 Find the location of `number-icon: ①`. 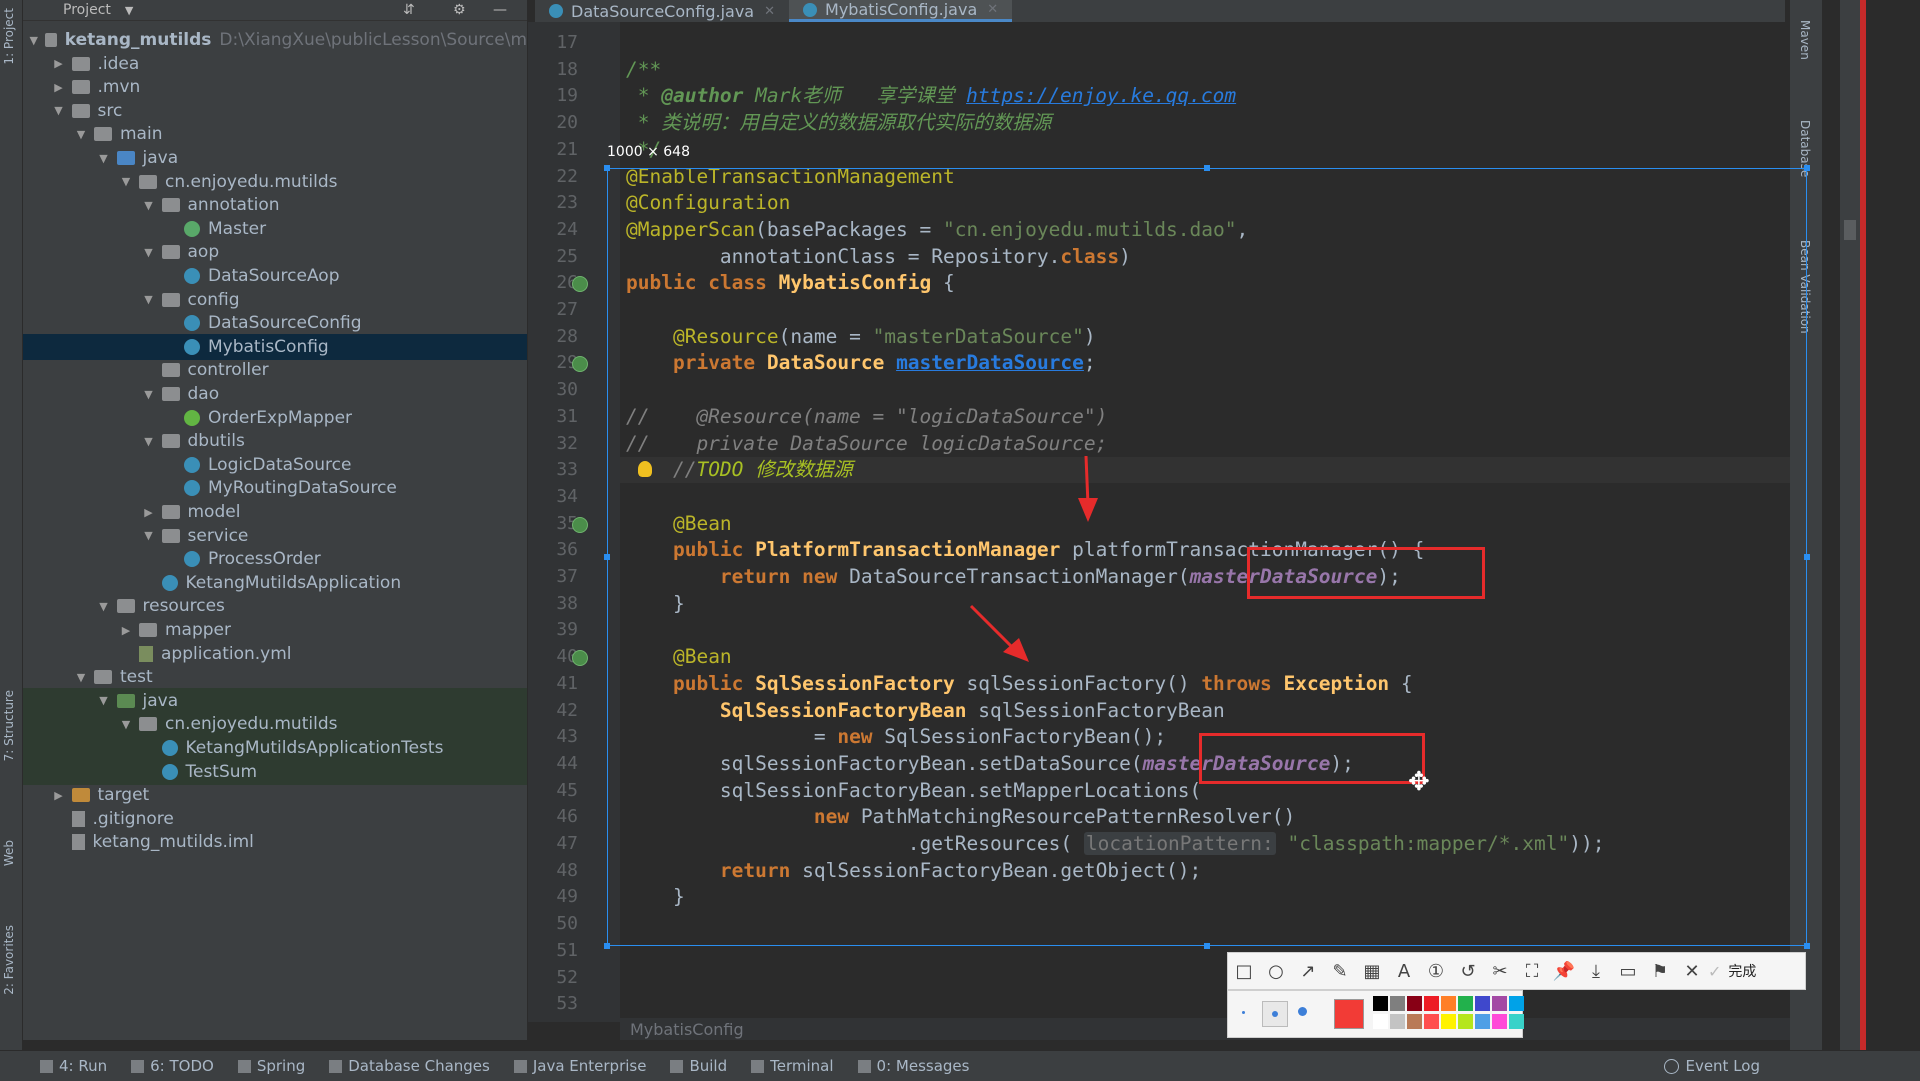

number-icon: ① is located at coordinates (1436, 971).